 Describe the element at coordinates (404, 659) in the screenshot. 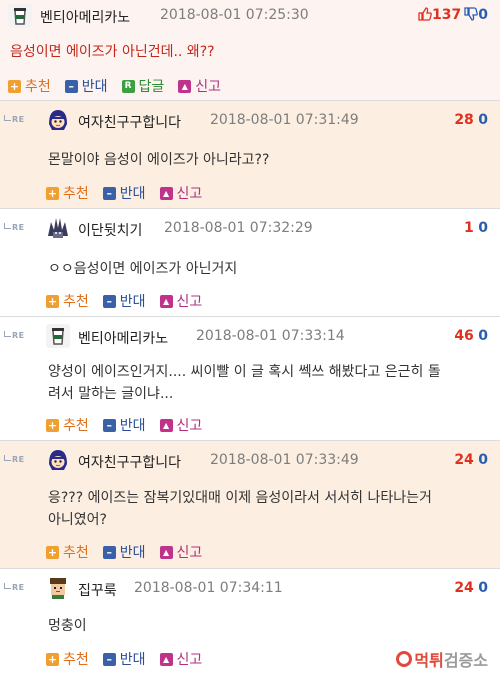

I see `magnifier-icon` at that location.